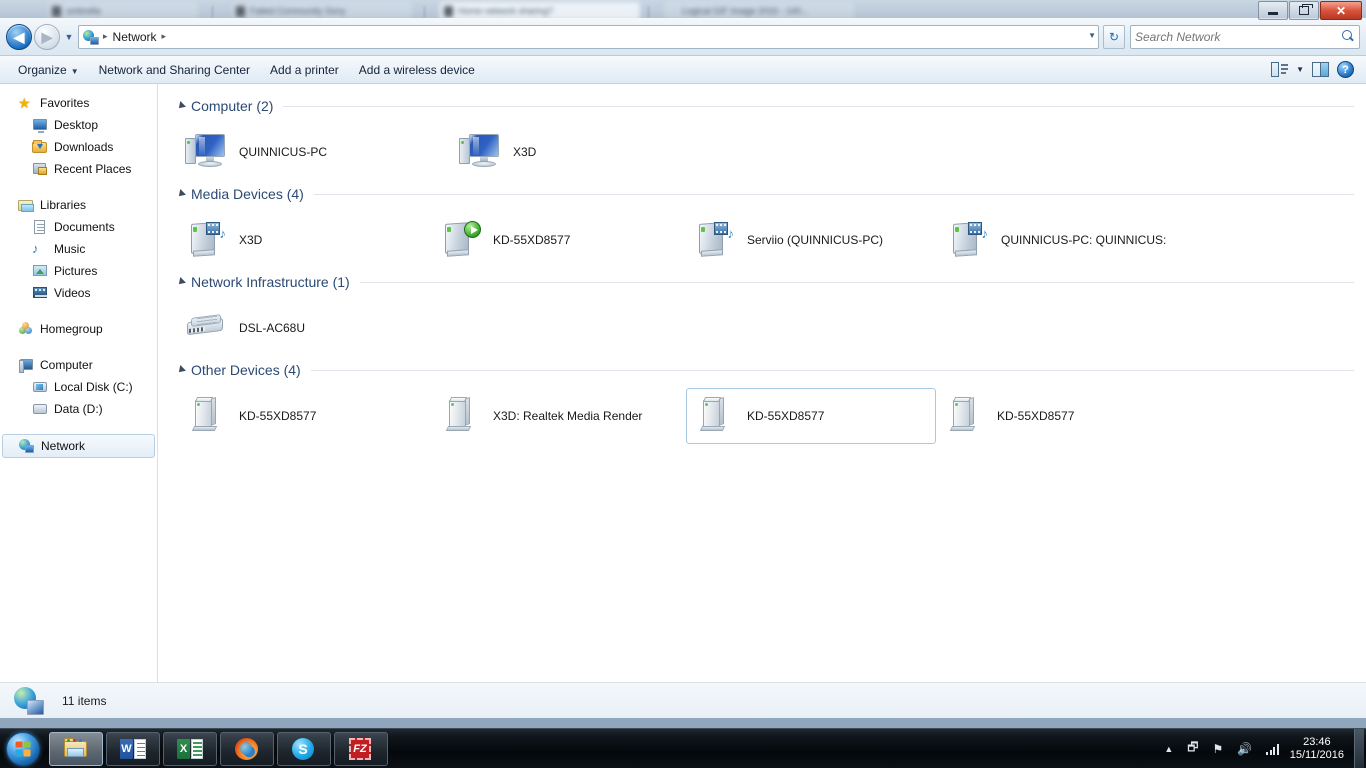  Describe the element at coordinates (577, 152) in the screenshot. I see `device-tile: X3D` at that location.